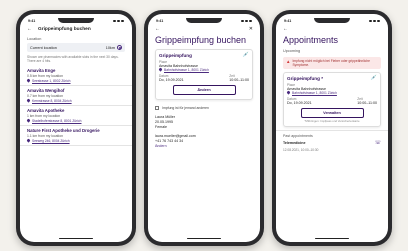 The height and width of the screenshot is (251, 408). I want to click on location-select: Current location 10km, so click(76, 47).